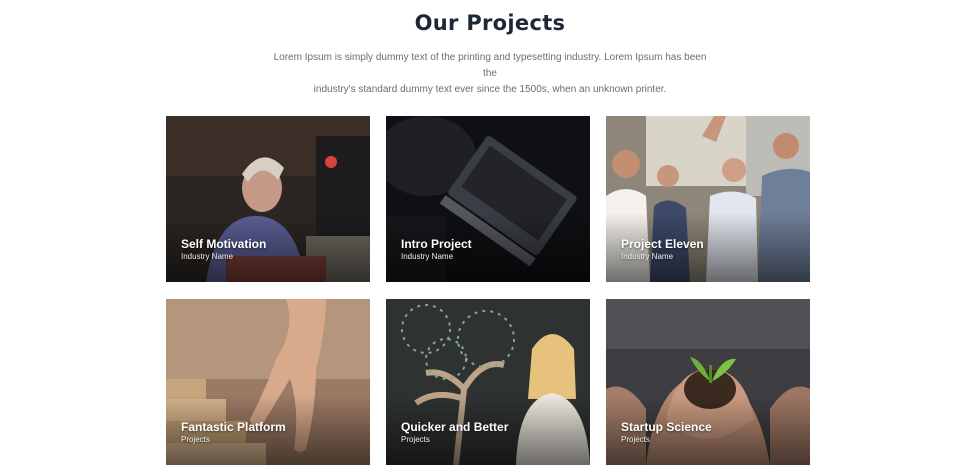  Describe the element at coordinates (436, 244) in the screenshot. I see `project-title: Intro Project` at that location.